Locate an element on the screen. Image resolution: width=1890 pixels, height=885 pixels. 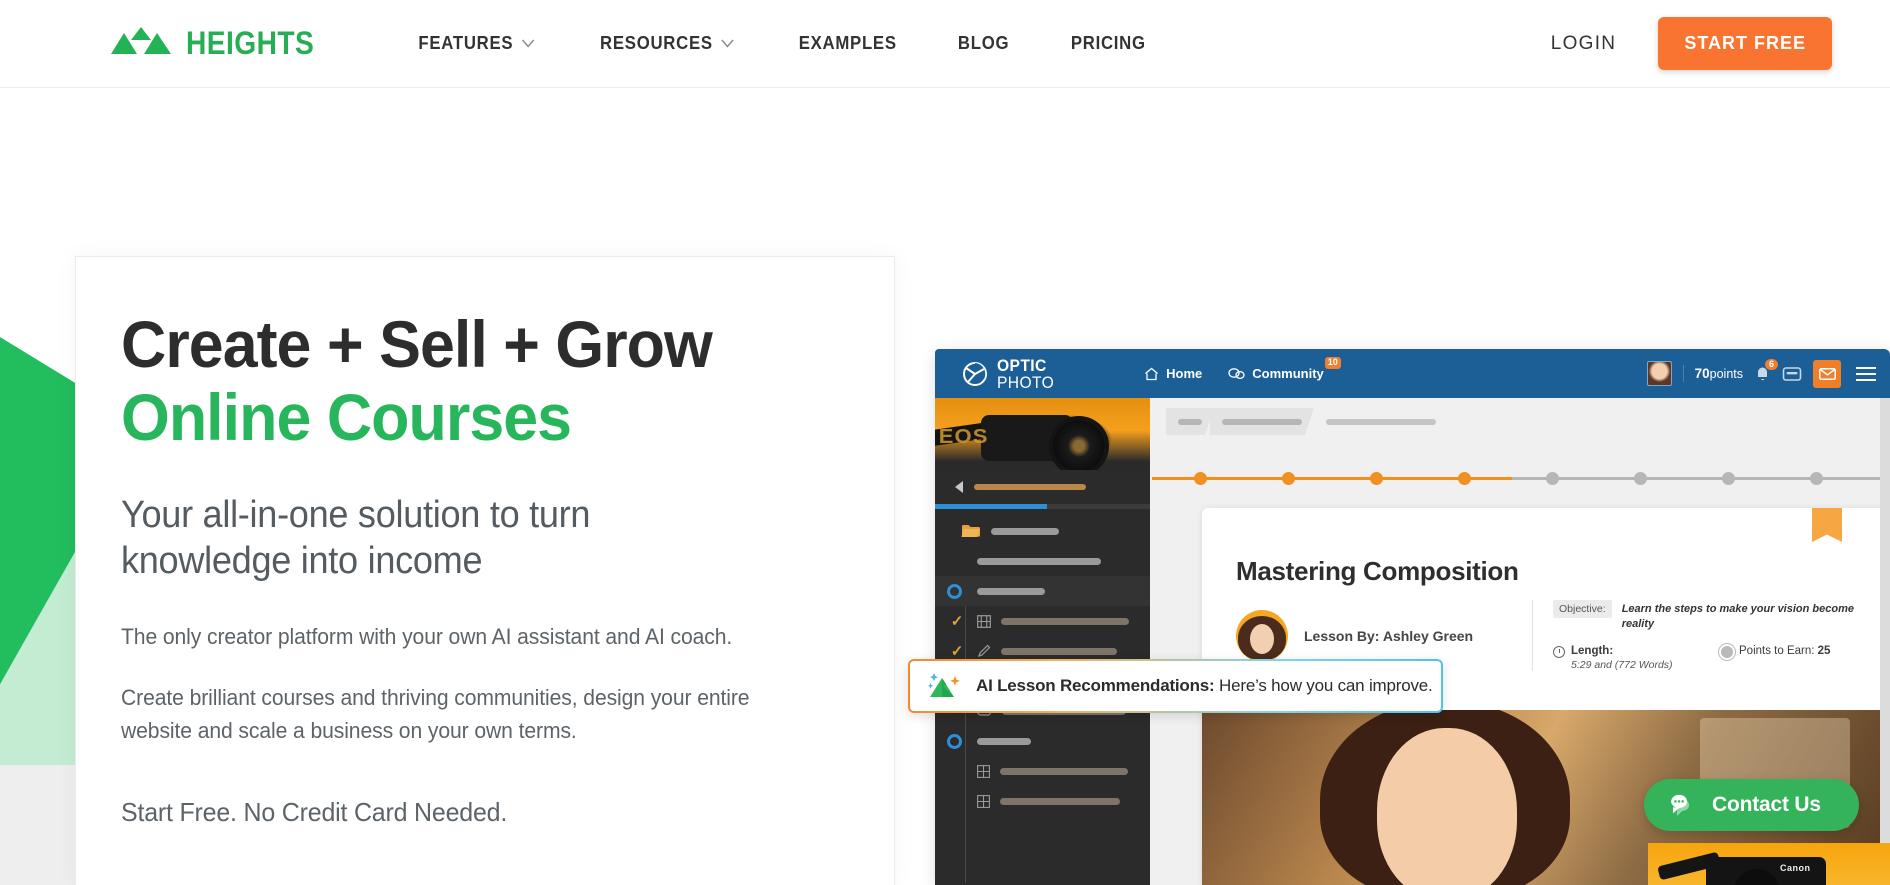
lesson-points-stat: Points to Earn: 25 is located at coordinates (1775, 658).